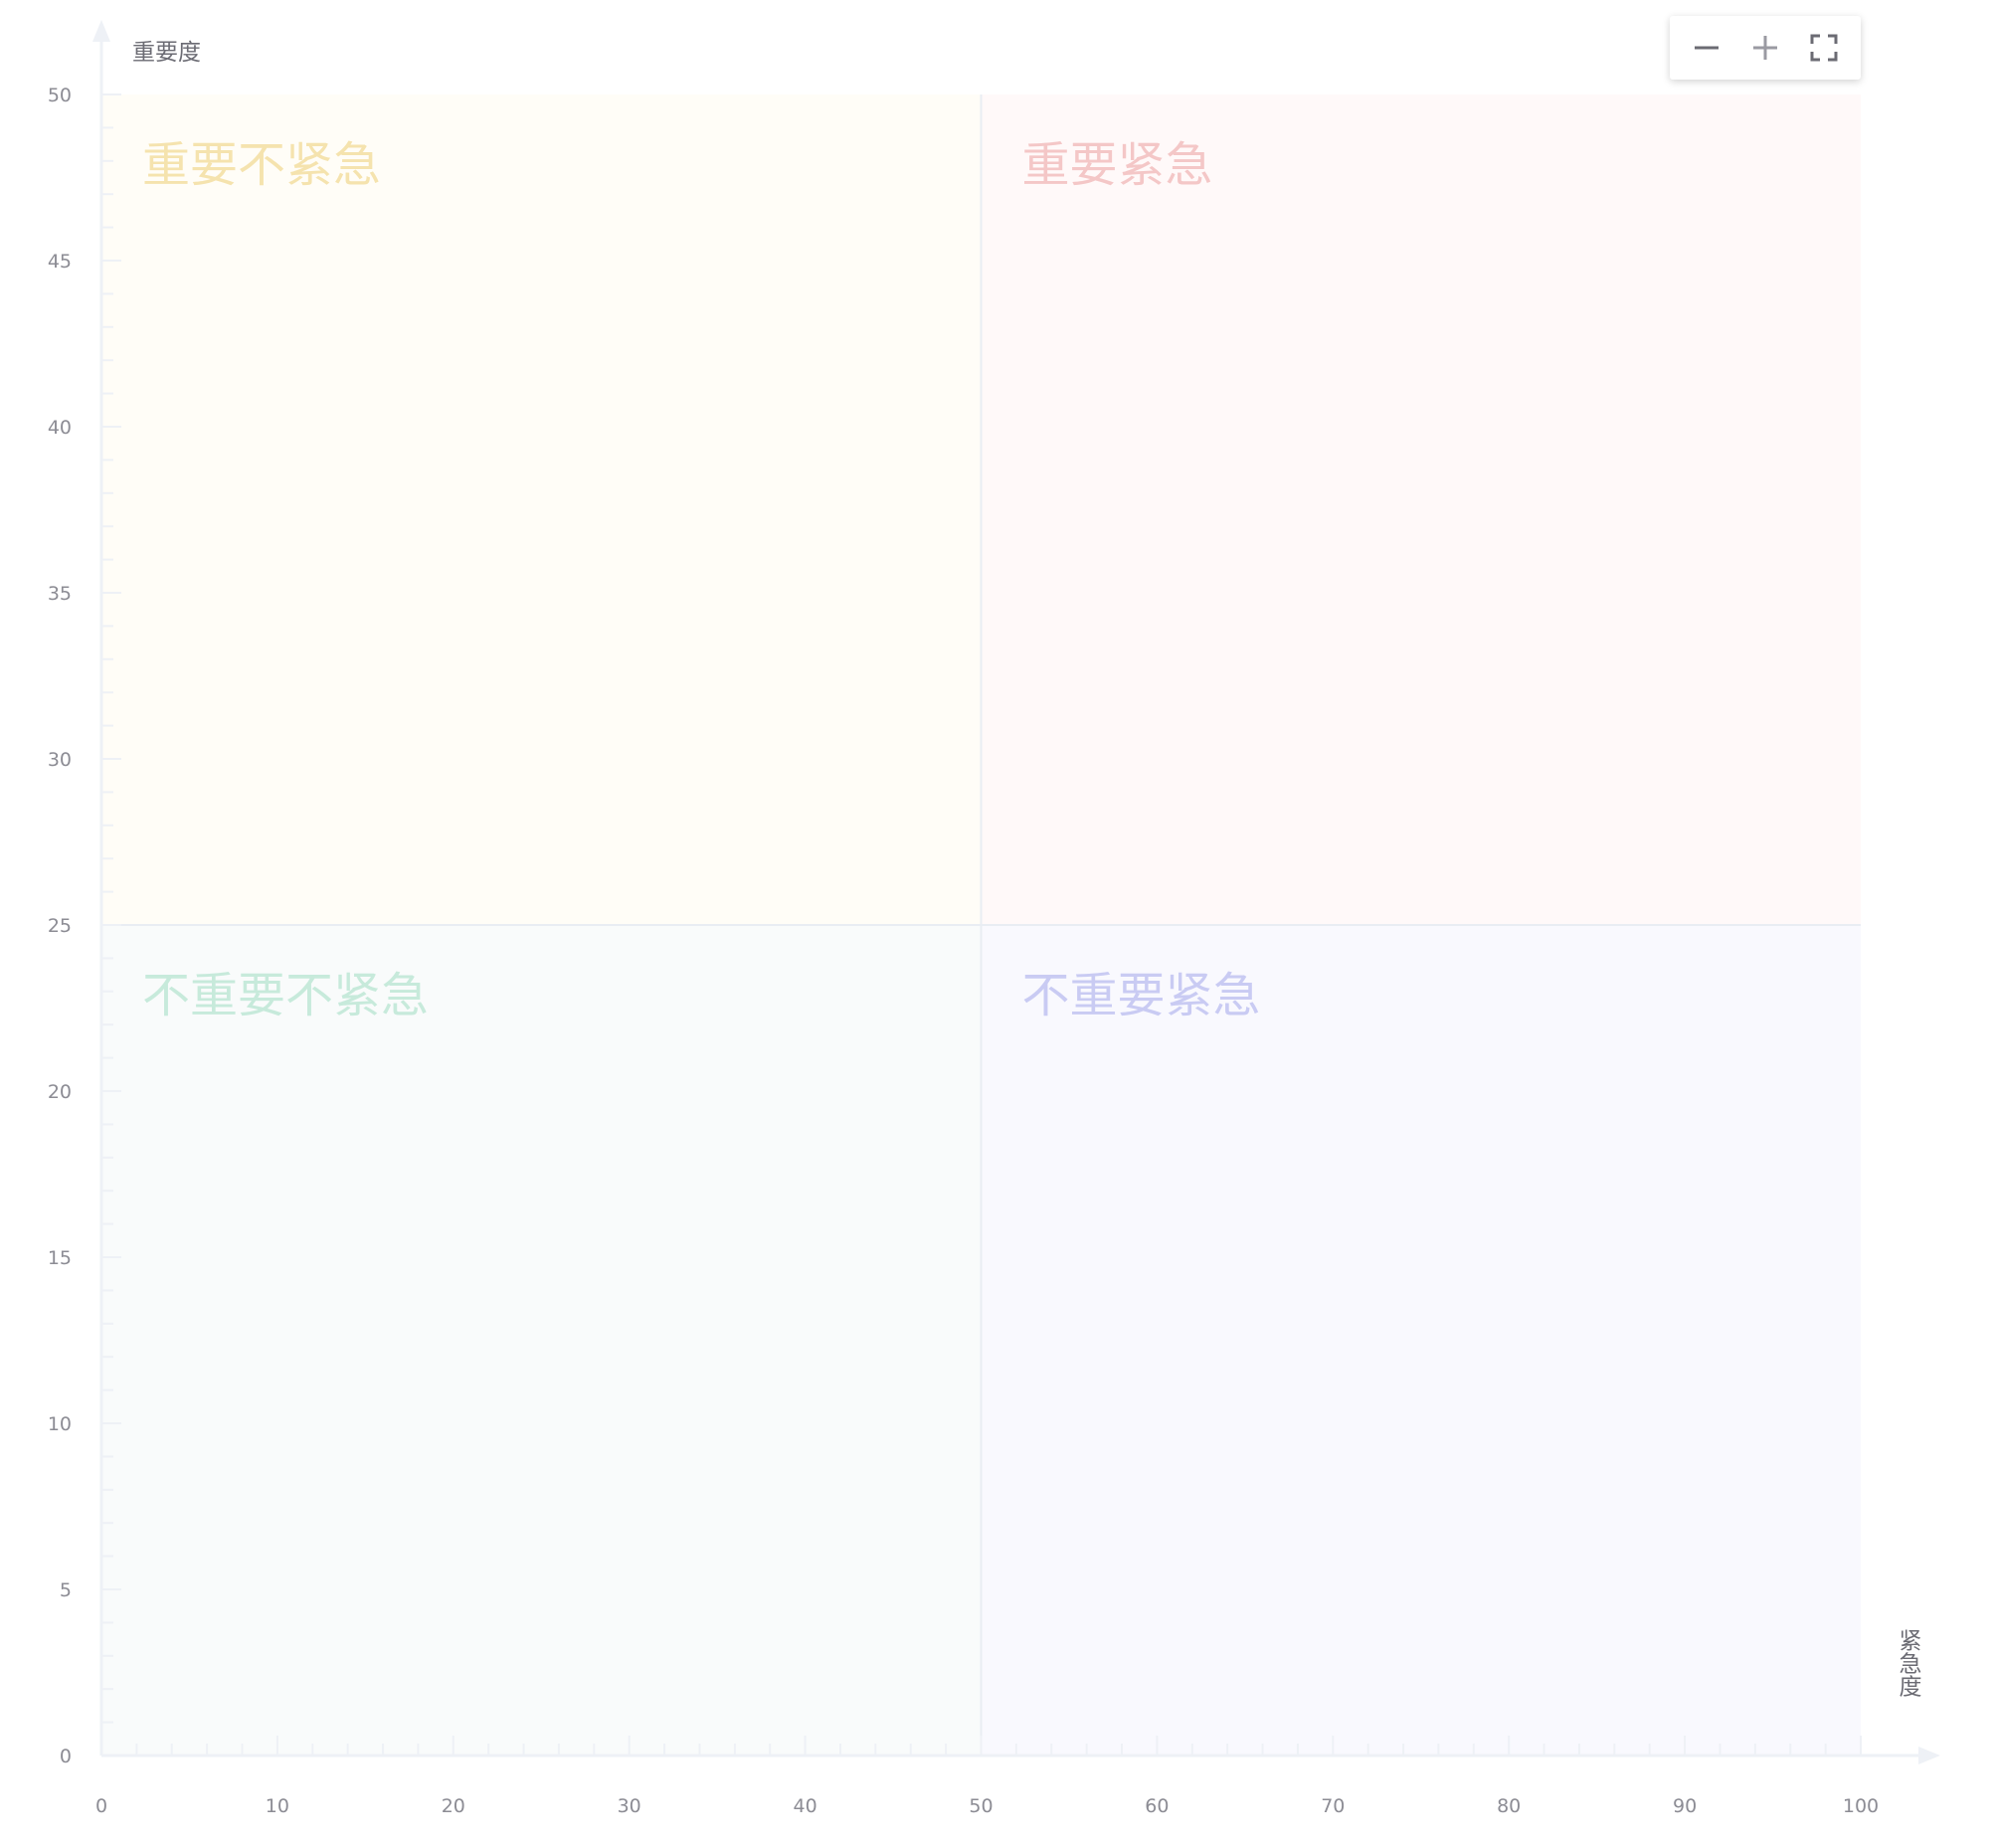 This screenshot has width=1993, height=1848. What do you see at coordinates (66, 1590) in the screenshot?
I see `y-tick-label: 5` at bounding box center [66, 1590].